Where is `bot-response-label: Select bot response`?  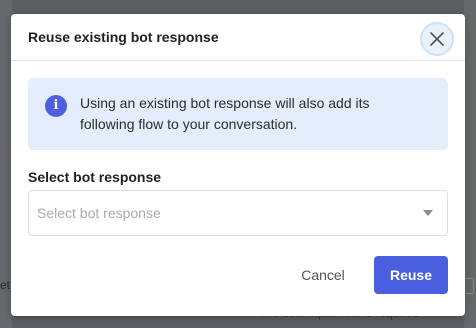 bot-response-label: Select bot response is located at coordinates (95, 177).